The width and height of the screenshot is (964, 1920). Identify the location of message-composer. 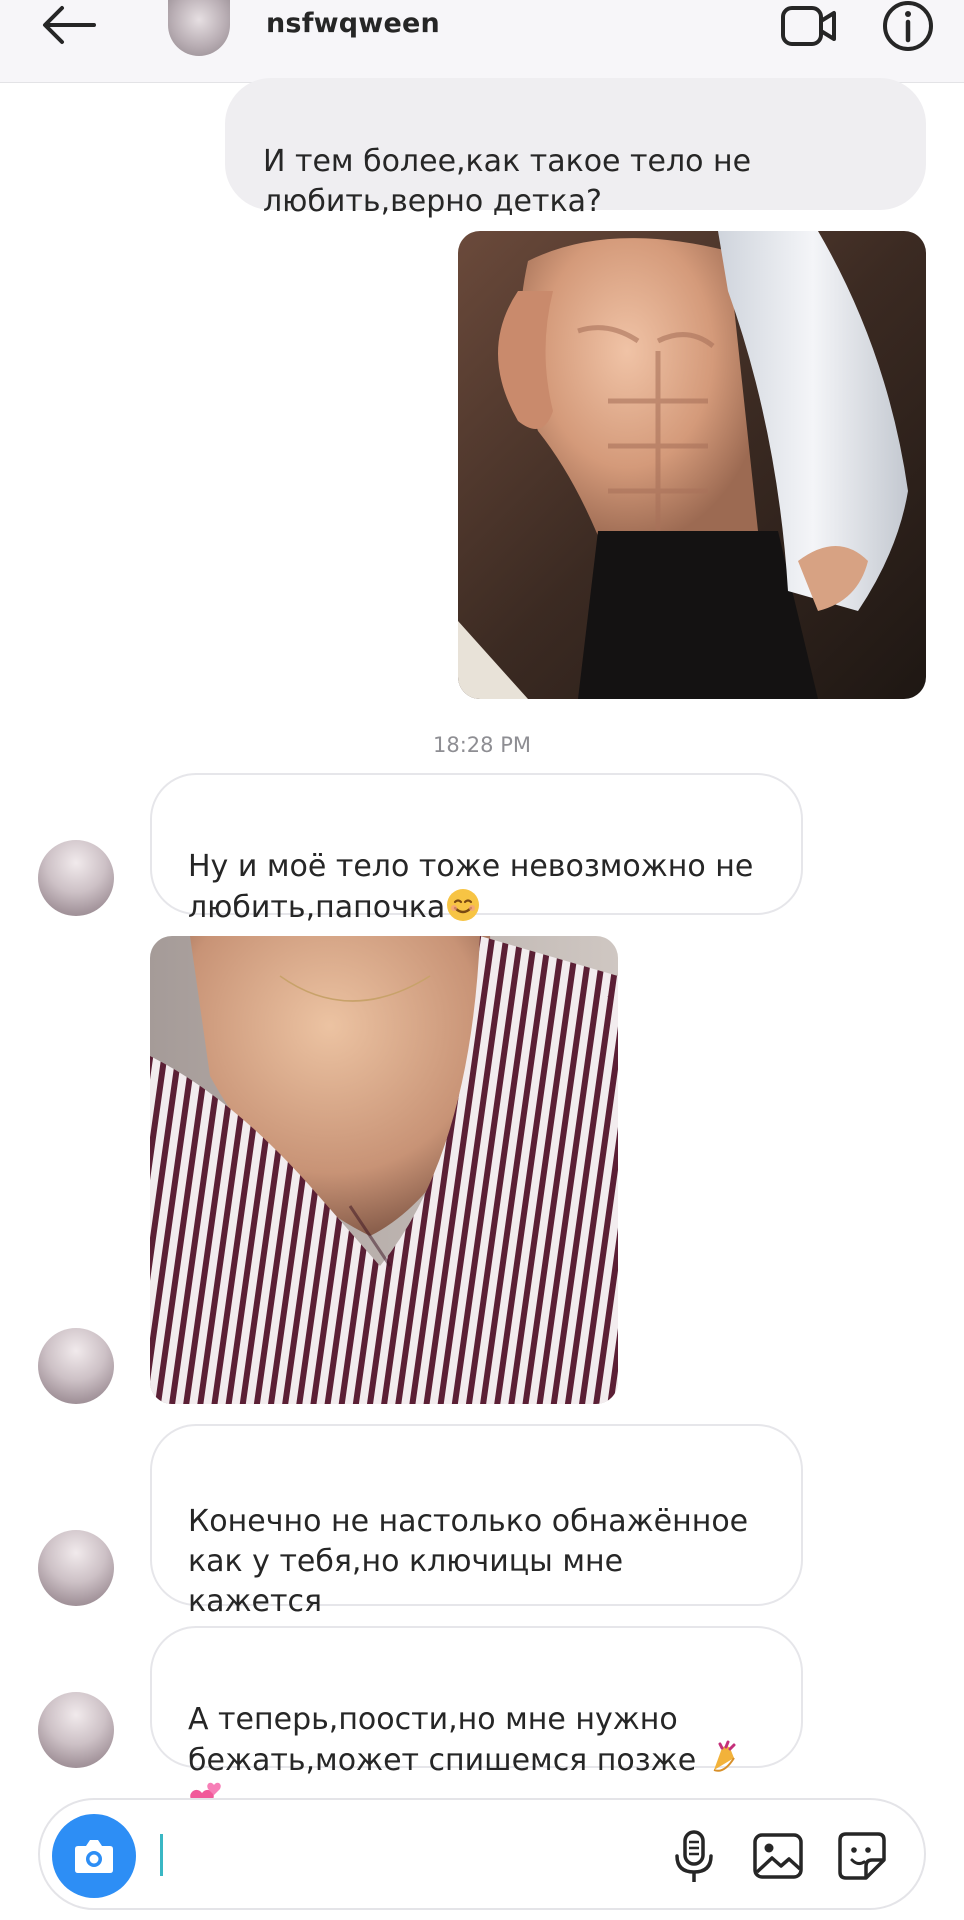
(482, 1854).